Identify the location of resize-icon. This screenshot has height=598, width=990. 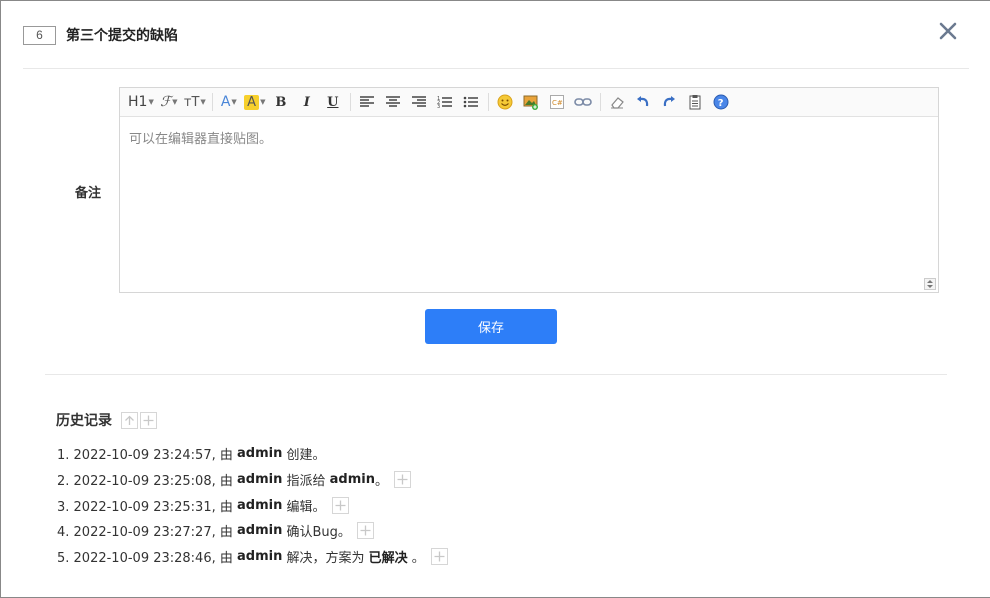
(930, 284).